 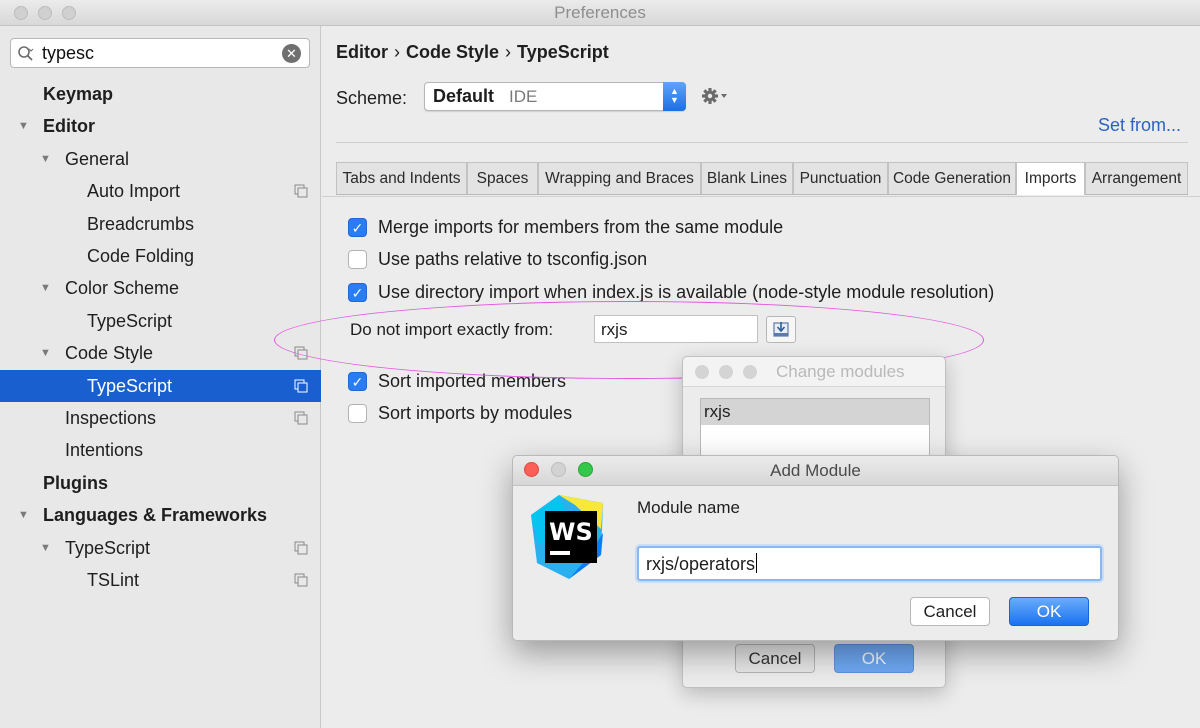 What do you see at coordinates (78, 94) in the screenshot?
I see `sidebar-item-label: Keymap` at bounding box center [78, 94].